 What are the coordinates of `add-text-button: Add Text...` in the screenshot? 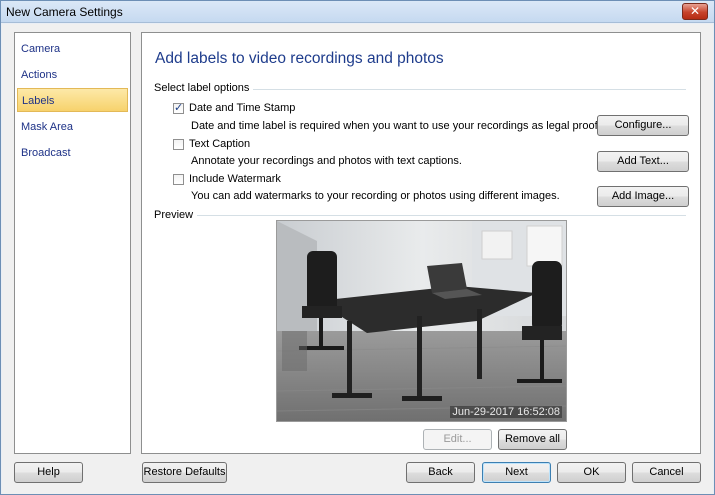 It's located at (643, 161).